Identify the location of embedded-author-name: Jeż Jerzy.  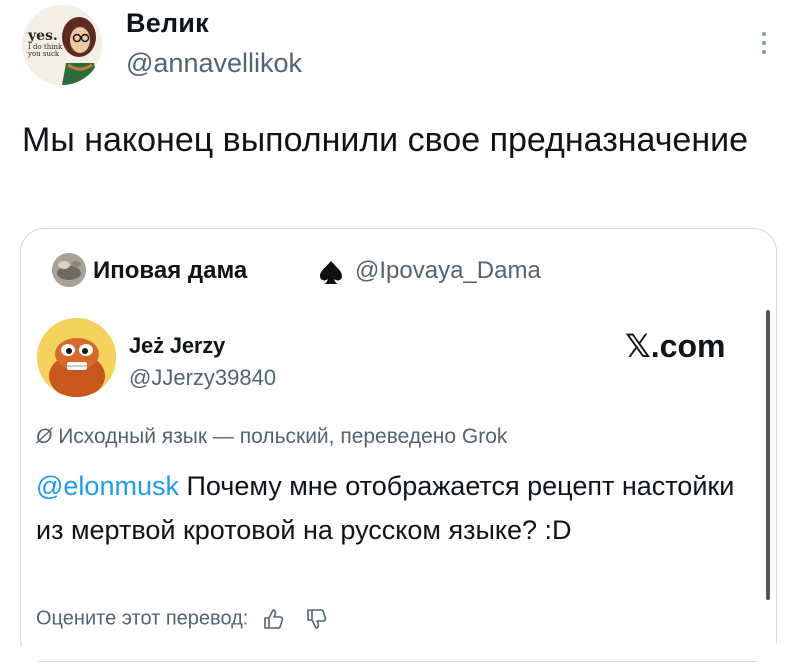
(177, 345).